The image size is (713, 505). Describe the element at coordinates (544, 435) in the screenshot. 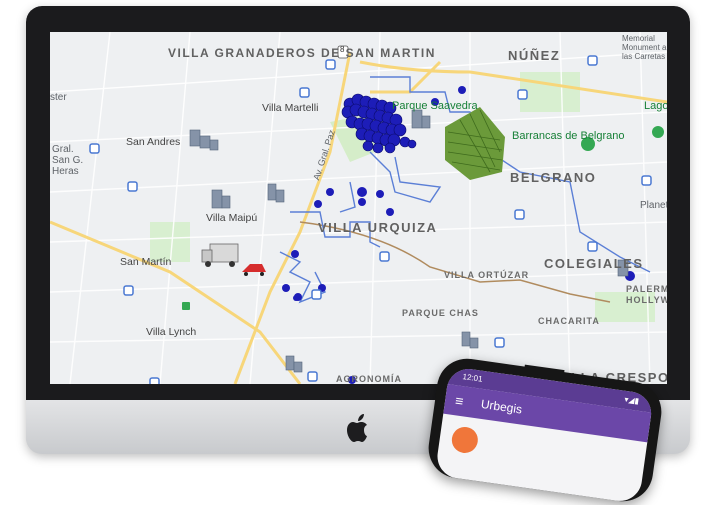

I see `phone-screen: 12:01 ▾◢▮ ≡ Urbegis` at that location.